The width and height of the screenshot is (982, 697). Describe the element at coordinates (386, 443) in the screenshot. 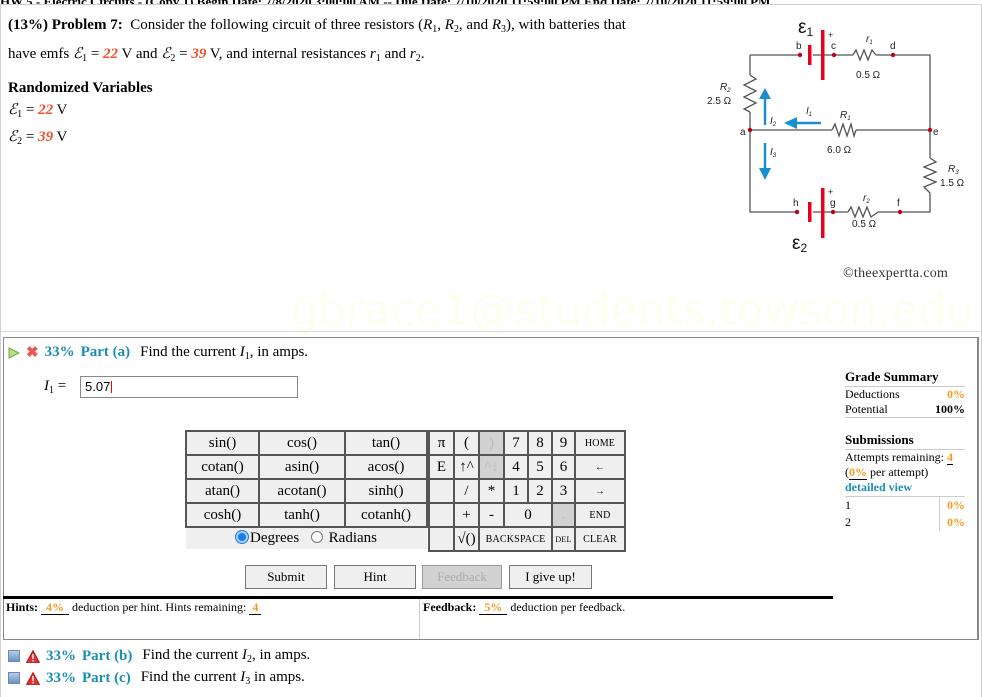

I see `key-tan: tan()` at that location.